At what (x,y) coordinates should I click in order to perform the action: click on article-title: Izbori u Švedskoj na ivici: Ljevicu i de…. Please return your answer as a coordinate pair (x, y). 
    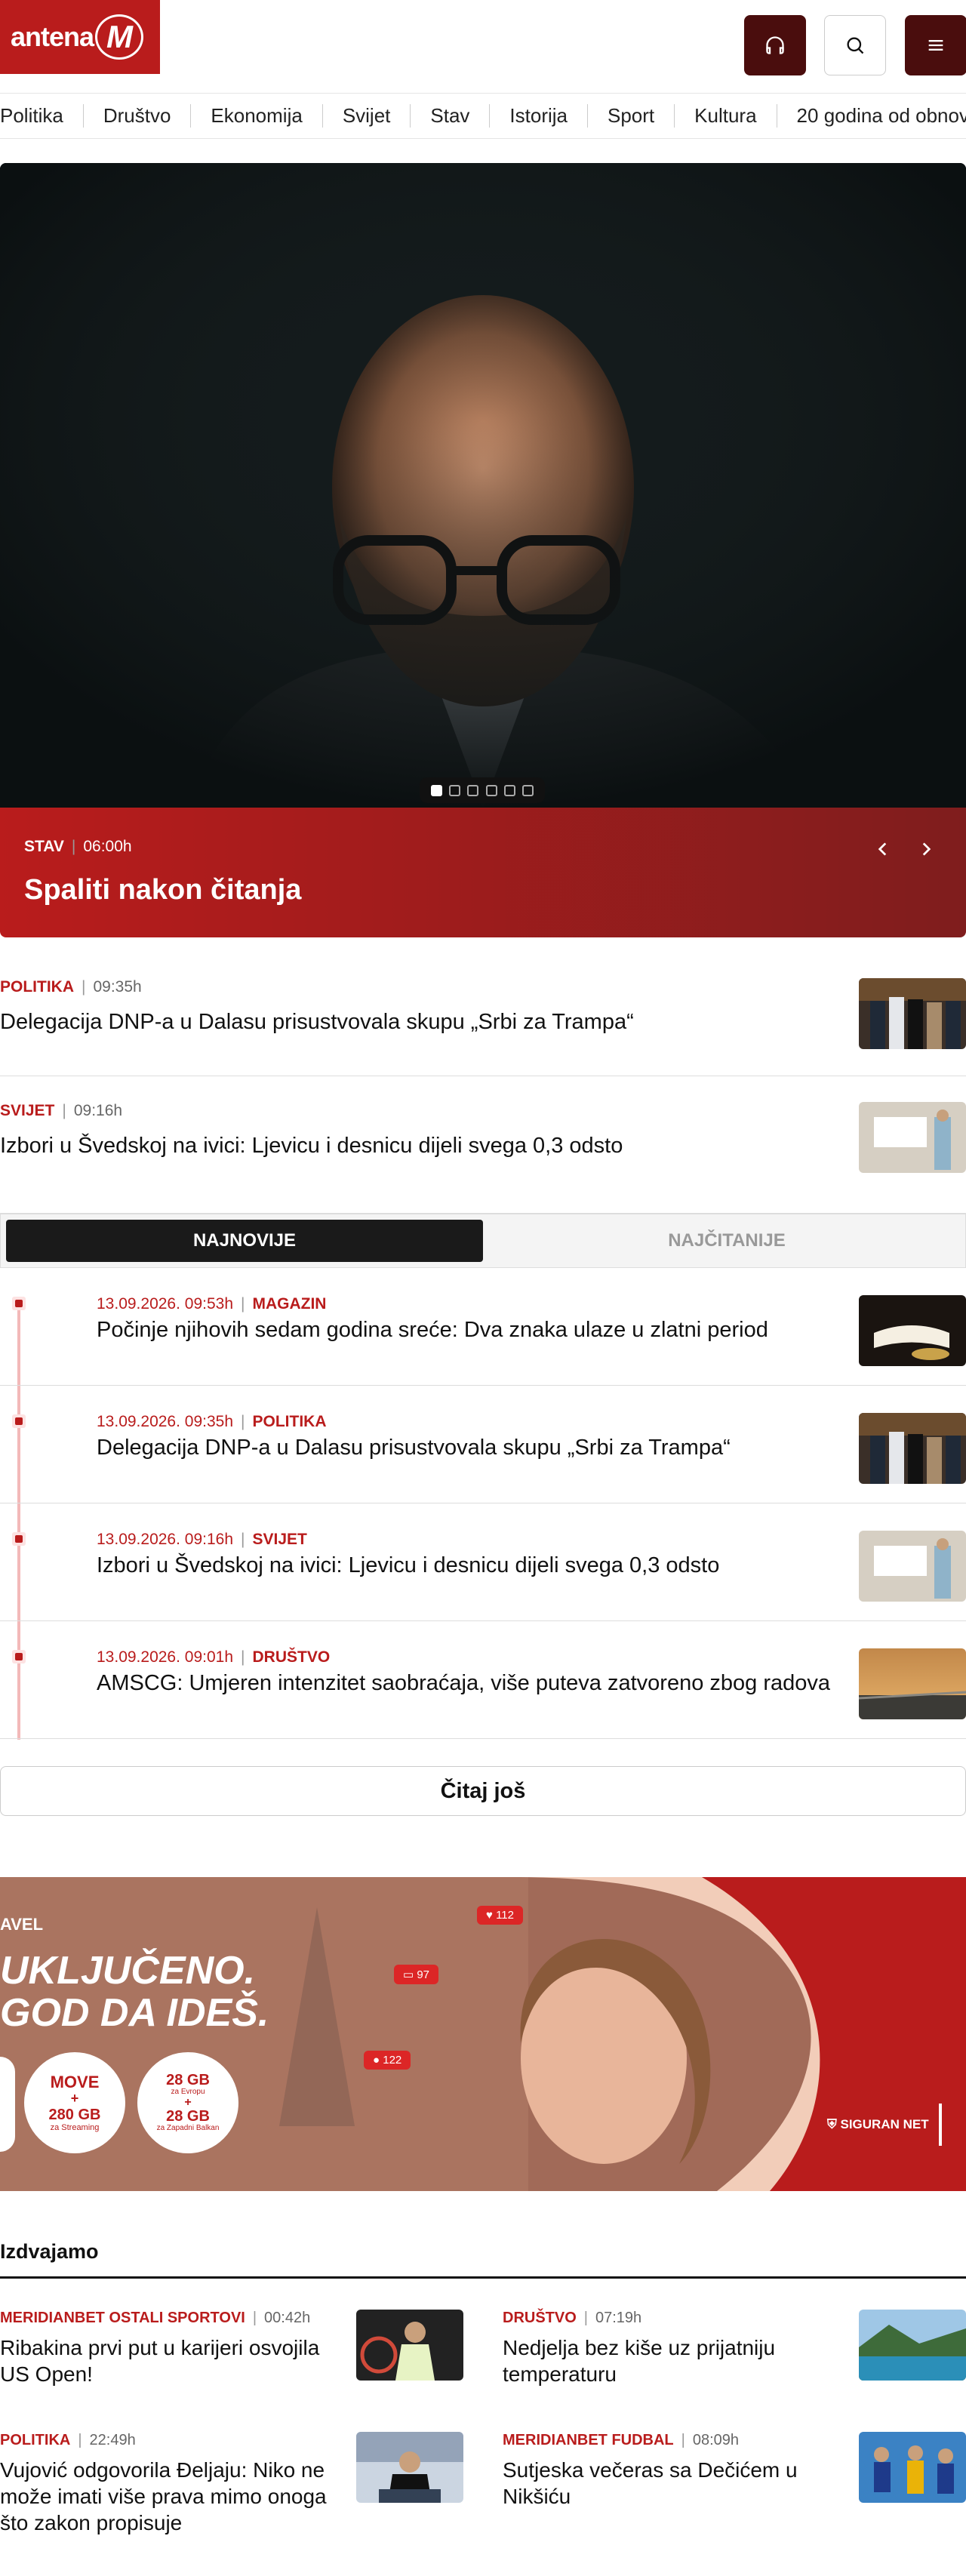
    Looking at the image, I should click on (311, 1145).